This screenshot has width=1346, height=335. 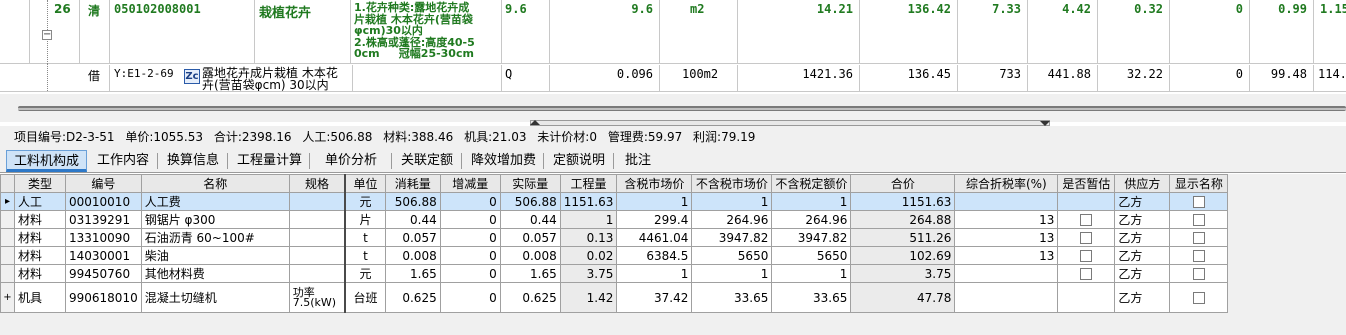 What do you see at coordinates (811, 183) in the screenshot?
I see `col-notax-quota-price: 不含税定额价` at bounding box center [811, 183].